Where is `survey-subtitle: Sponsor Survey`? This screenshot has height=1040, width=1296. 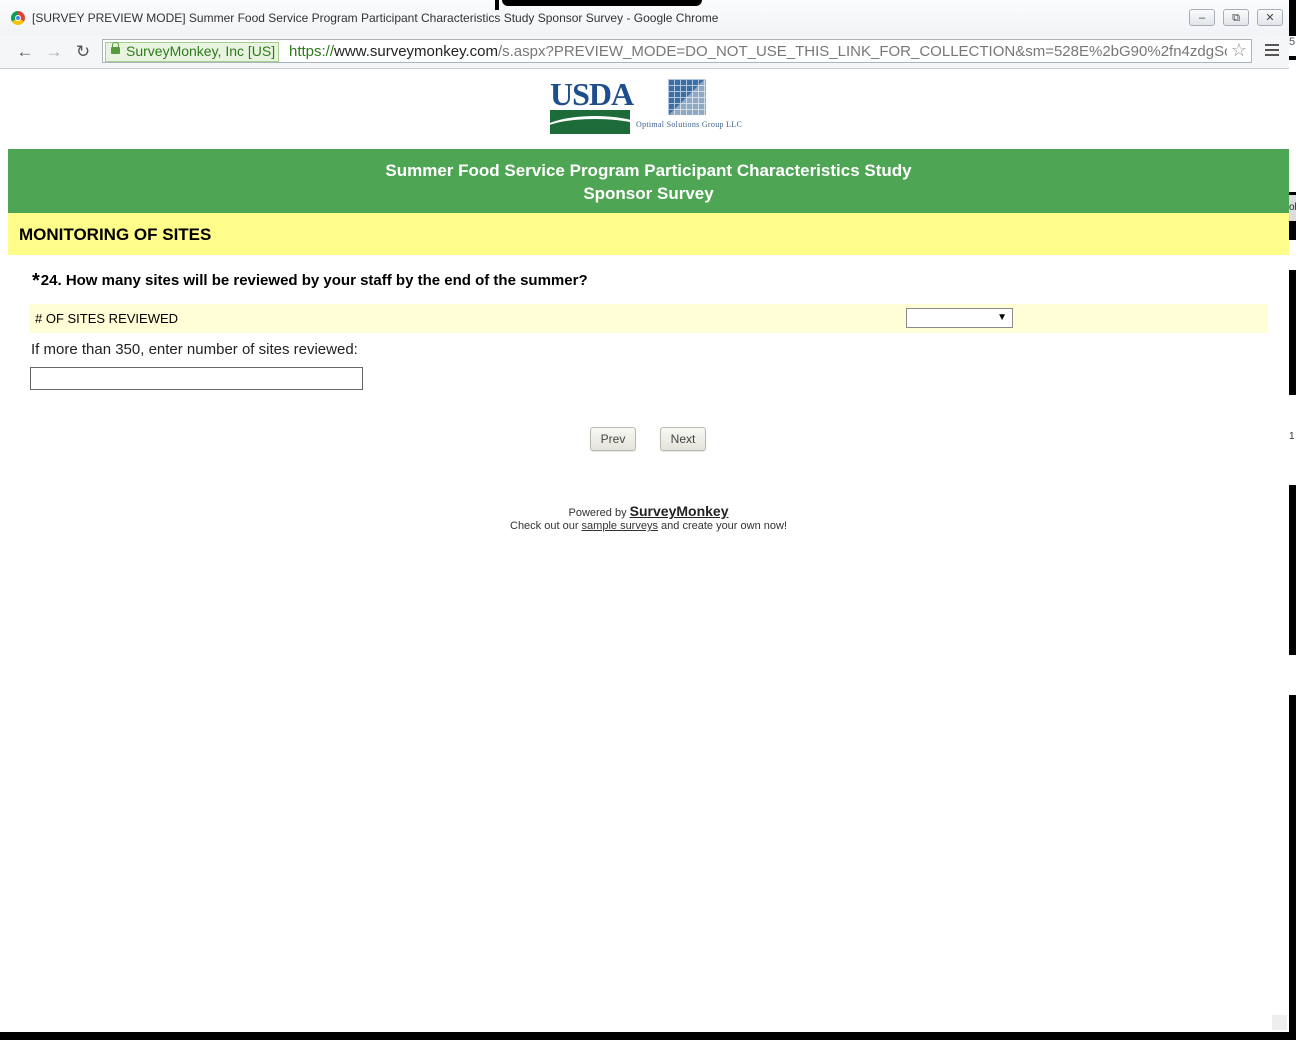 survey-subtitle: Sponsor Survey is located at coordinates (648, 193).